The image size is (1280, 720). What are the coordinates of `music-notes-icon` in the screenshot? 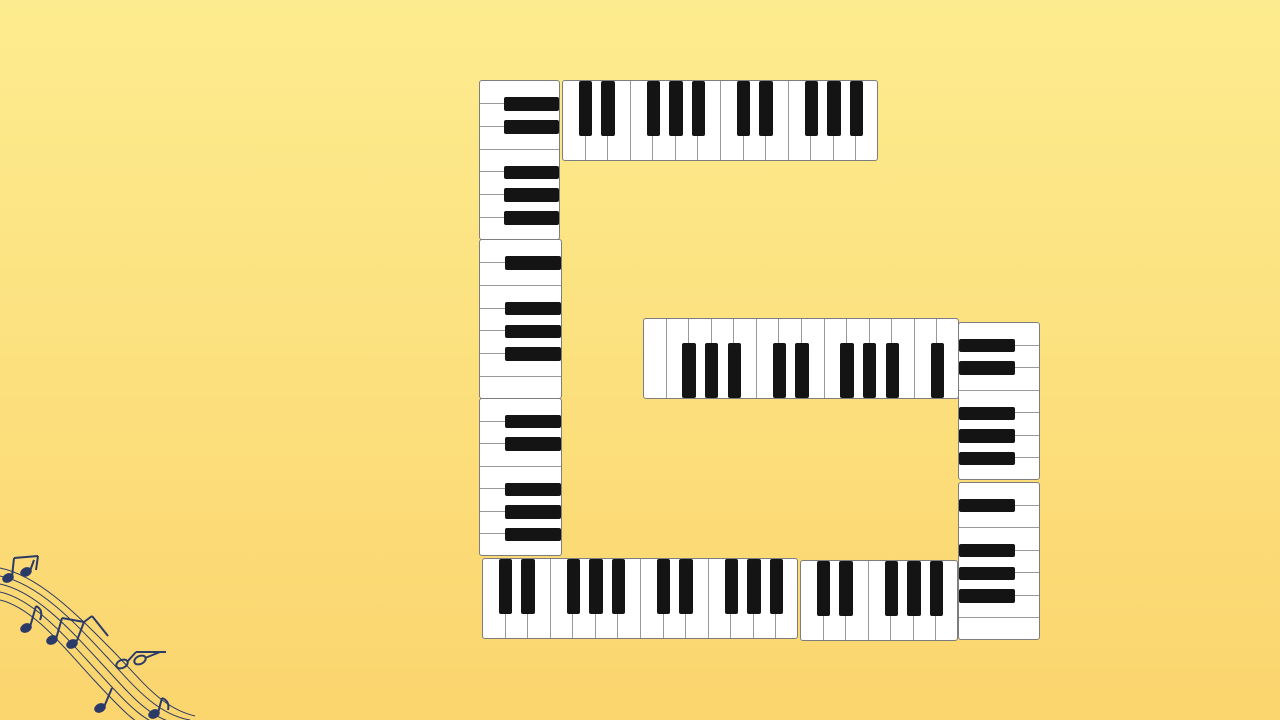 It's located at (98, 637).